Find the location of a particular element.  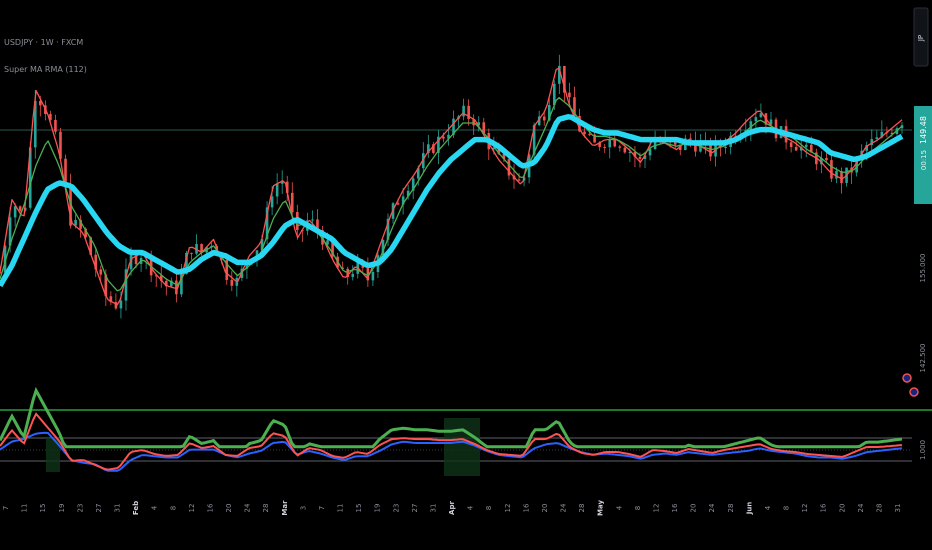

time-tick-label: May is located at coordinates (601, 508).